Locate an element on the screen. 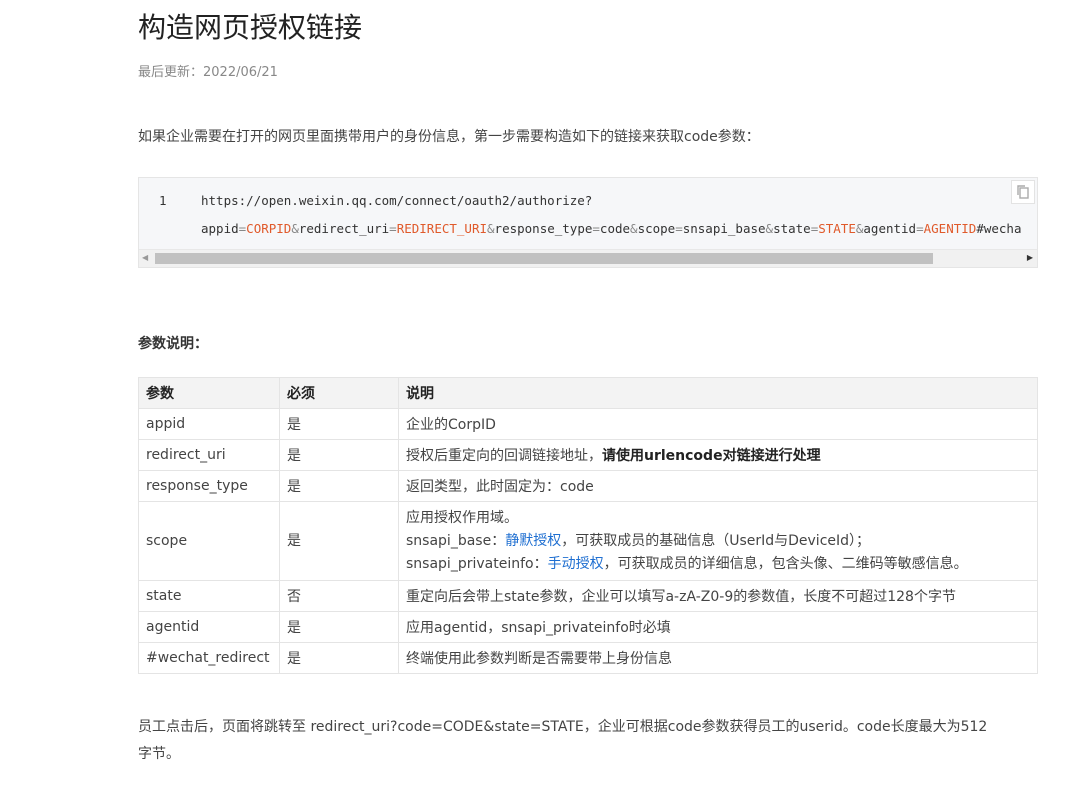  line-number: 1 is located at coordinates (163, 200).